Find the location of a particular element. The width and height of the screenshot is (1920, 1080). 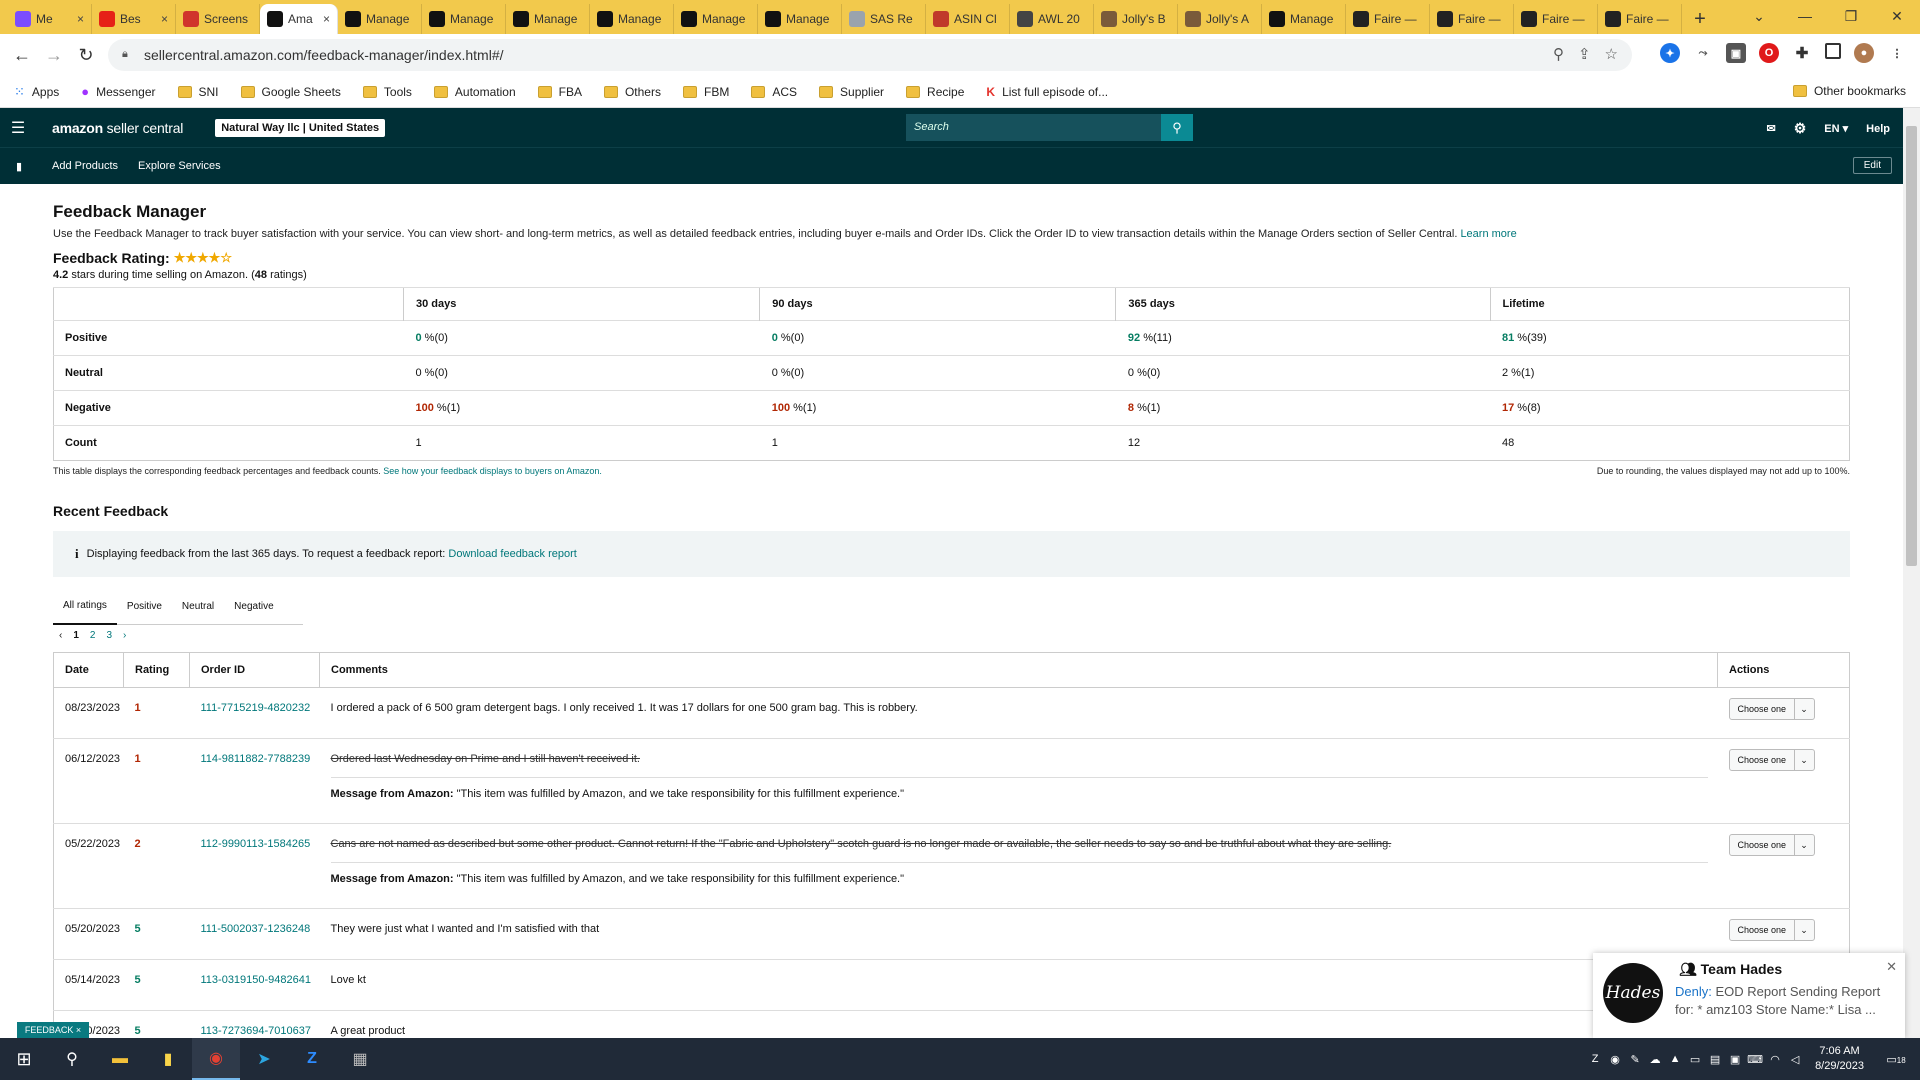

bookmark-item: Supplier is located at coordinates (851, 92).